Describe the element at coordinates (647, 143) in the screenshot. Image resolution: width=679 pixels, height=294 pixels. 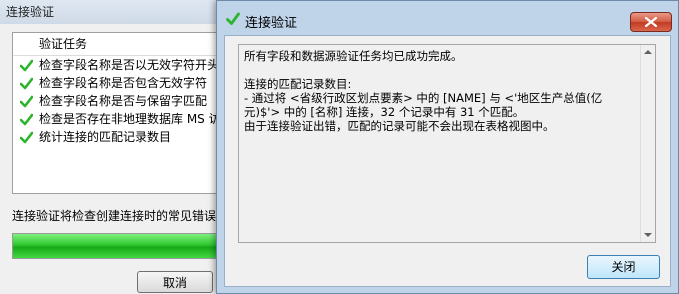
I see `message-scrollbar` at that location.